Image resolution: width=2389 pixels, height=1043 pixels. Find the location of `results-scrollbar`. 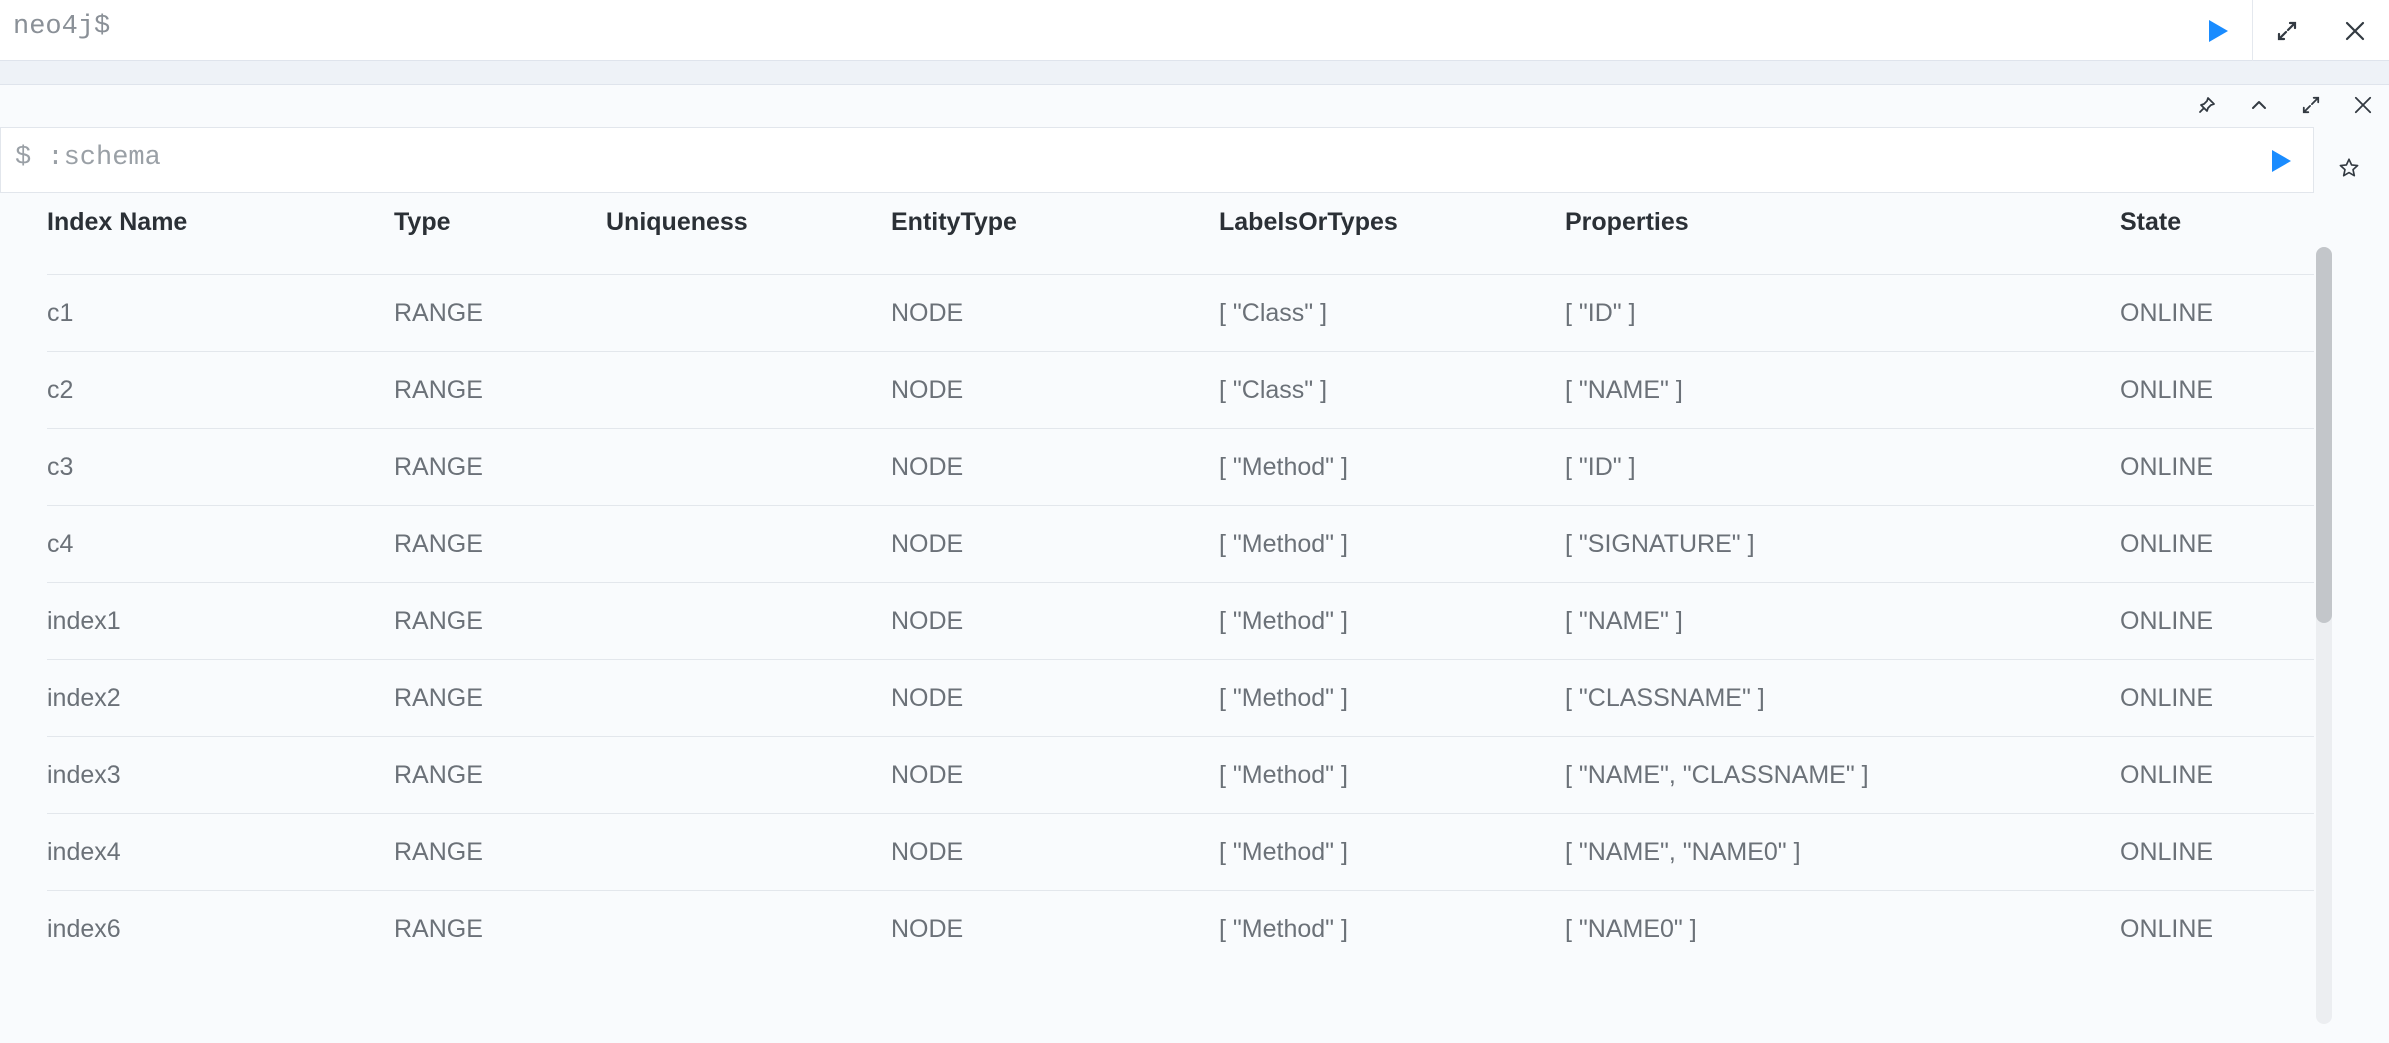

results-scrollbar is located at coordinates (2324, 635).